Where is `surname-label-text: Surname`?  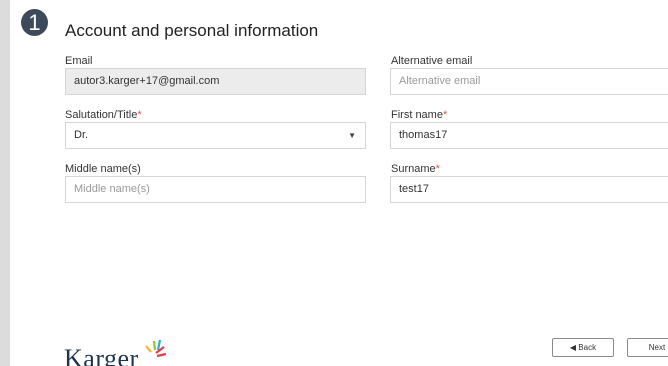 surname-label-text: Surname is located at coordinates (413, 169).